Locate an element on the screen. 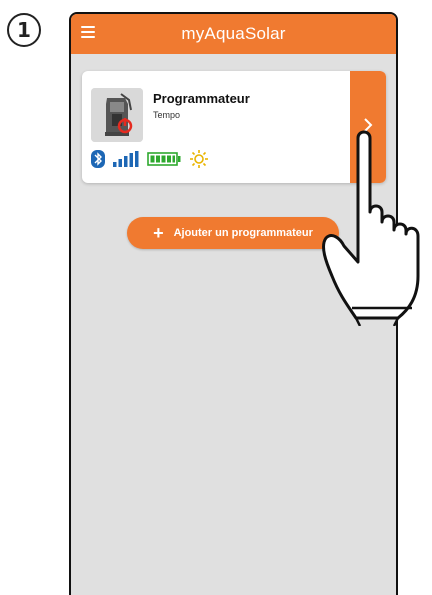 Image resolution: width=432 pixels, height=595 pixels. app-header: myAquaSolar is located at coordinates (233, 34).